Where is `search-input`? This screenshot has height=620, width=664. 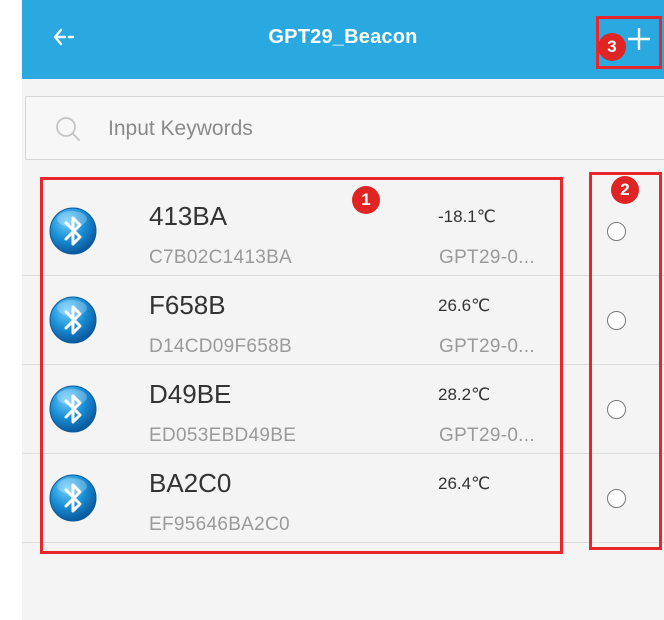
search-input is located at coordinates (358, 129).